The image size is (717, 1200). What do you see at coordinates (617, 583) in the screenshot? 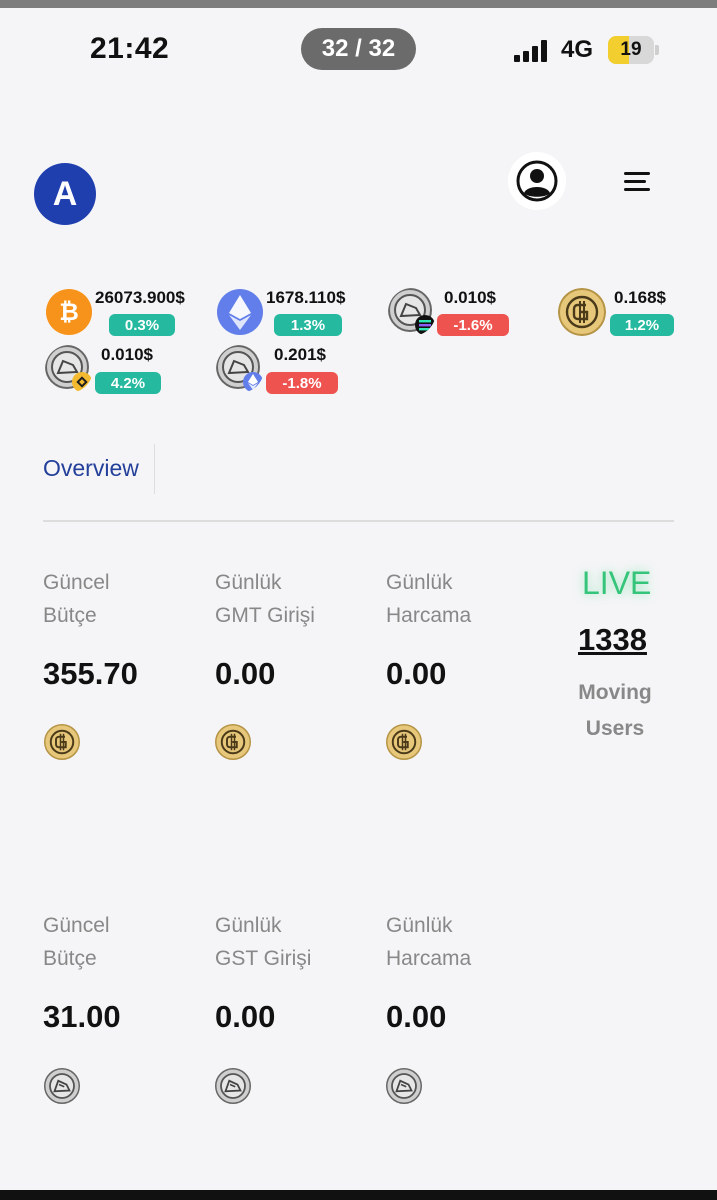
I see `live-indicator: LIVE` at bounding box center [617, 583].